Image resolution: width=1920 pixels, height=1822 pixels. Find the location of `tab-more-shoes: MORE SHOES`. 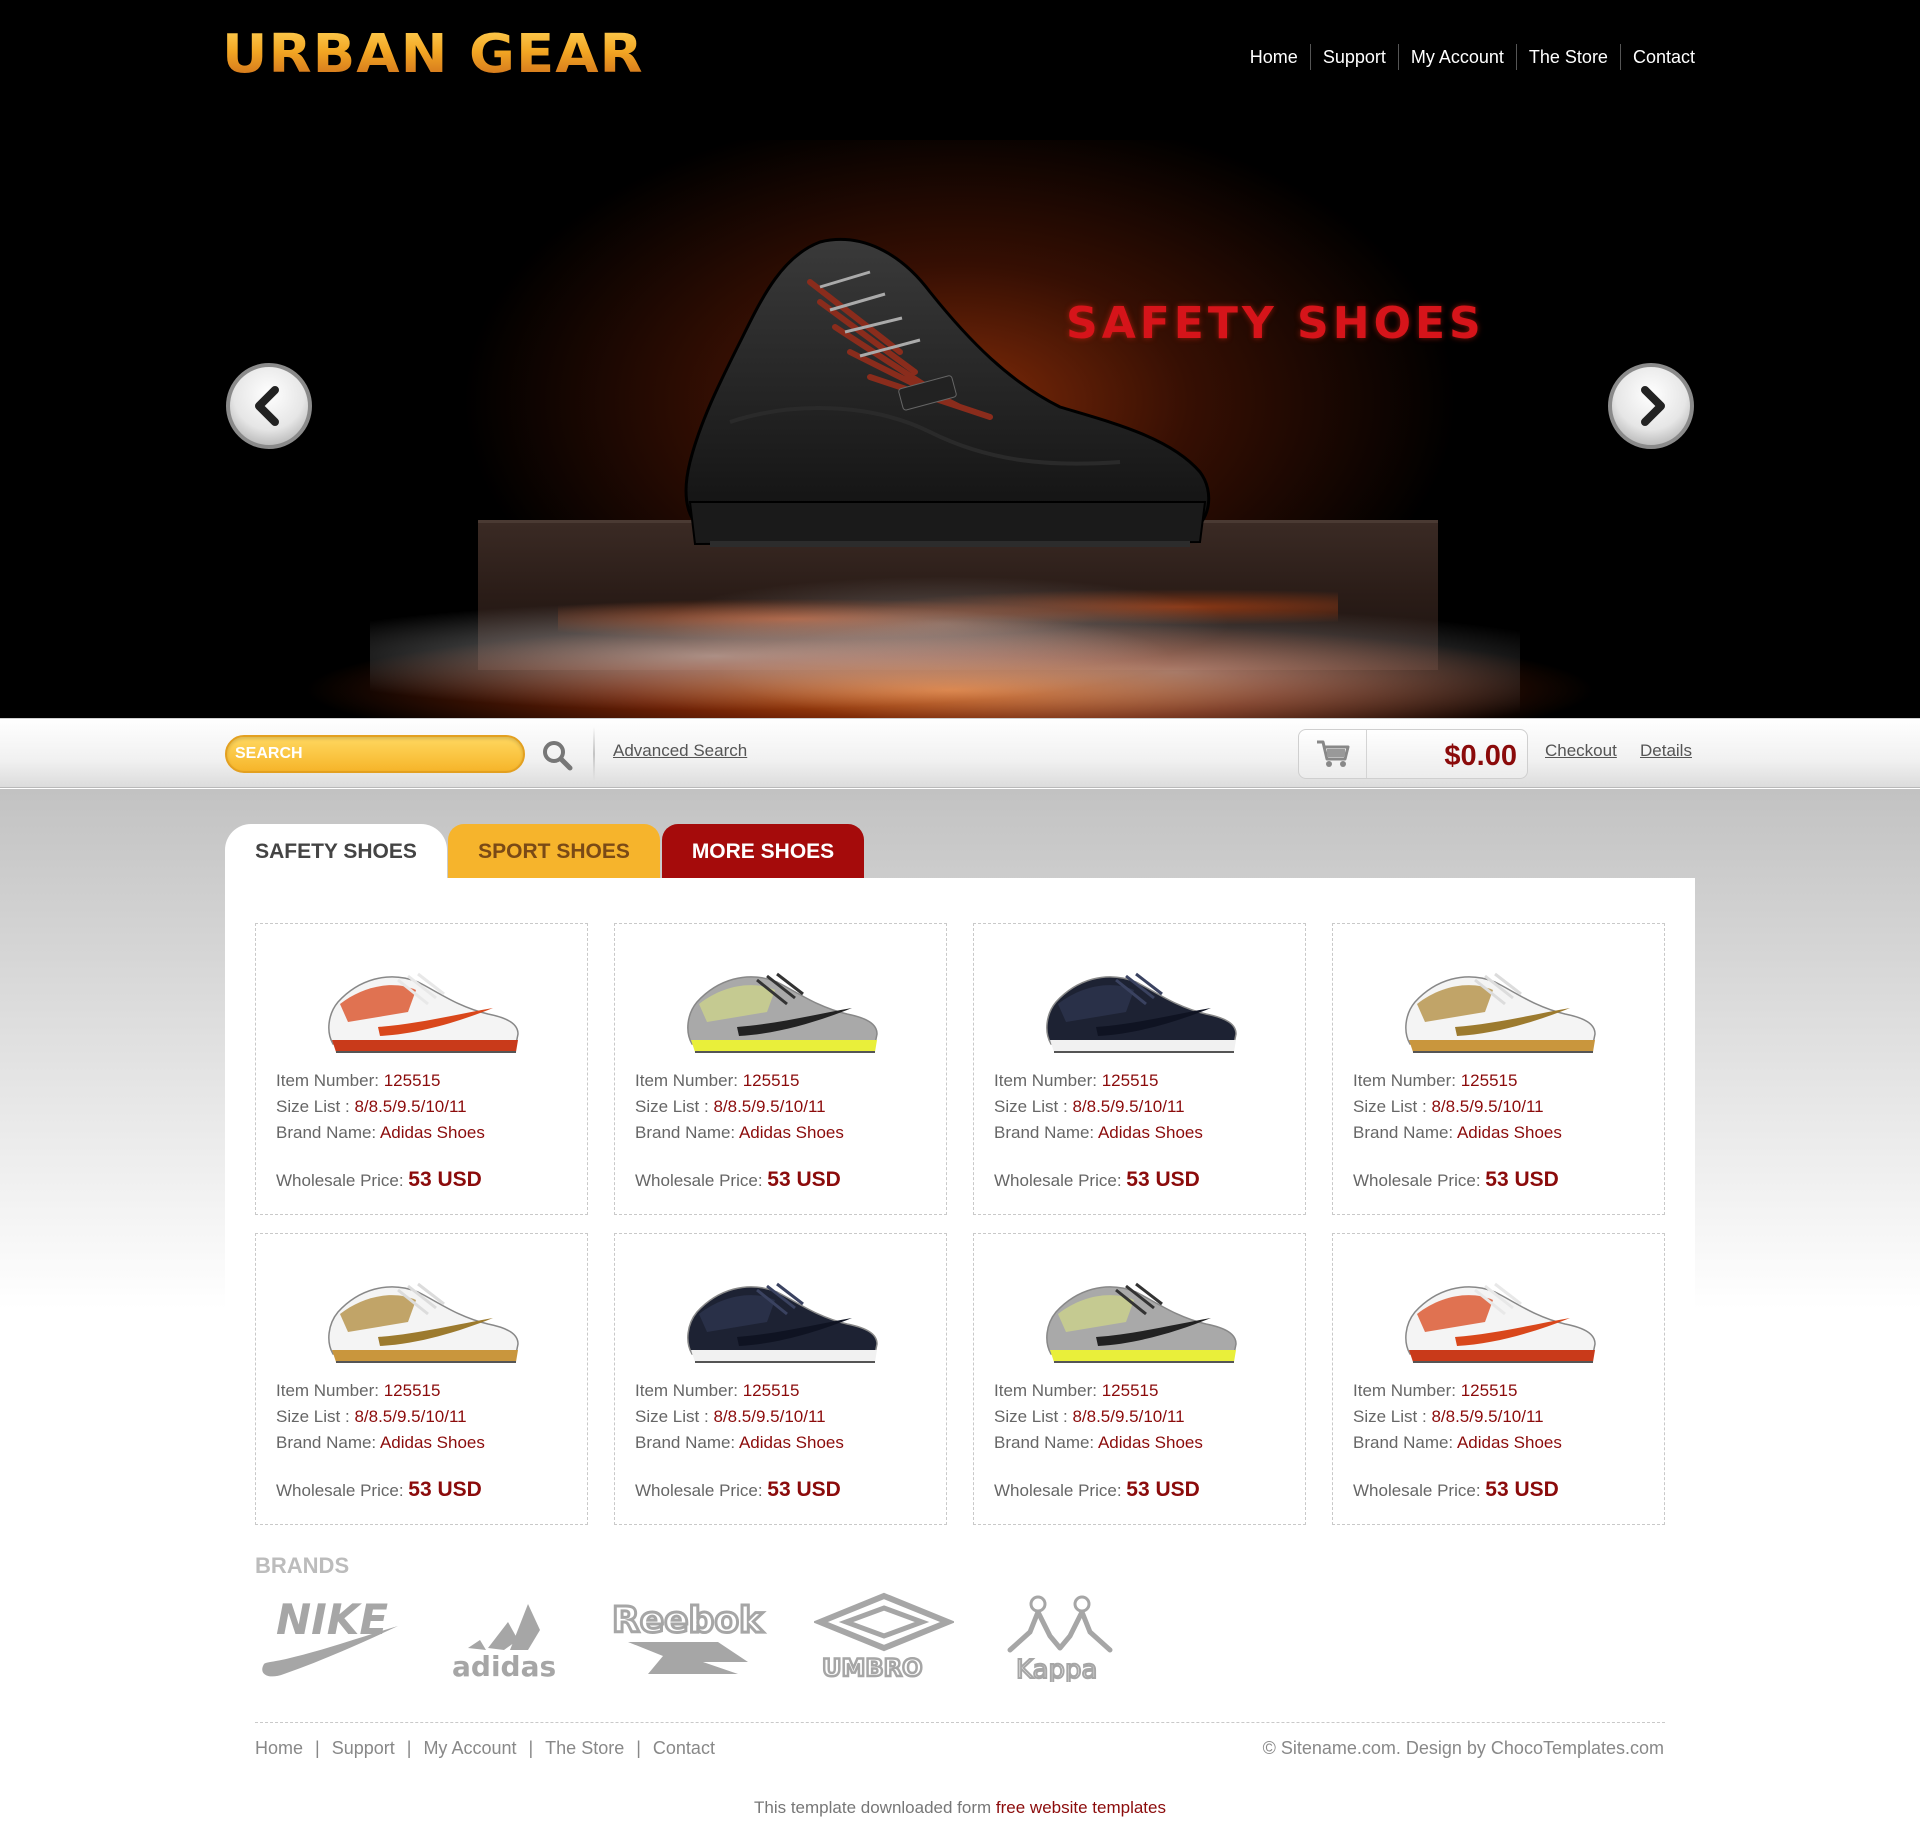

tab-more-shoes: MORE SHOES is located at coordinates (763, 851).